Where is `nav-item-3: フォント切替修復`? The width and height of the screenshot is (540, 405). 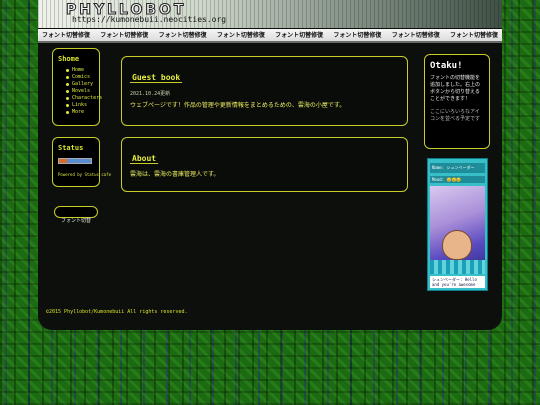 nav-item-3: フォント切替修復 is located at coordinates (183, 35).